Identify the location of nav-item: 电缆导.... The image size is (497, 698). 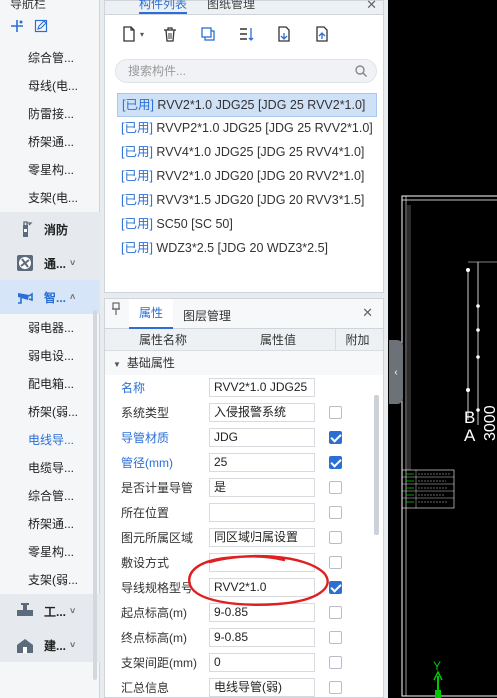
(50, 468).